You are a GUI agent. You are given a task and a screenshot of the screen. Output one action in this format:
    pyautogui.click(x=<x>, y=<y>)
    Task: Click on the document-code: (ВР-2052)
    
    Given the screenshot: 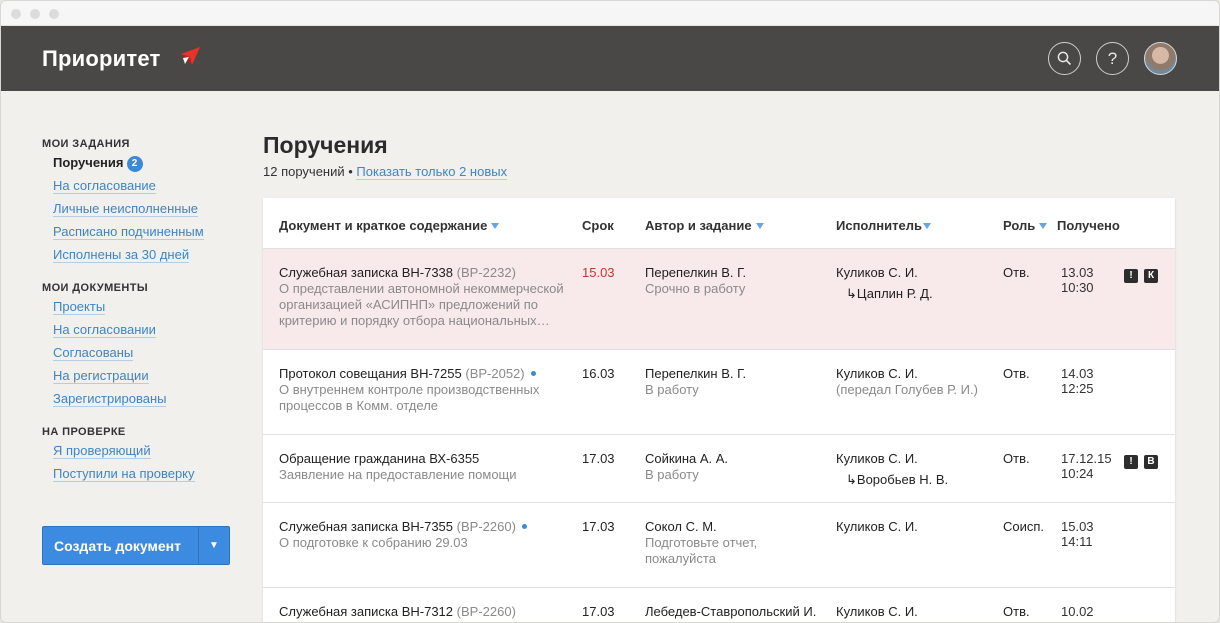 What is the action you would take?
    pyautogui.click(x=495, y=373)
    